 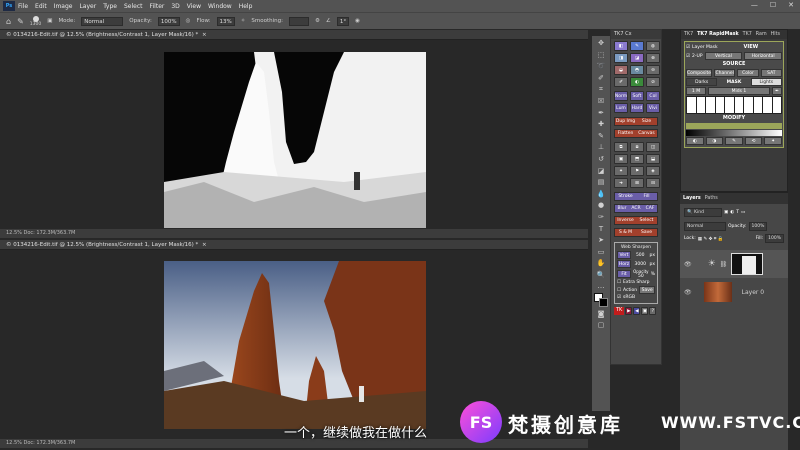 What do you see at coordinates (739, 91) in the screenshot?
I see `mids-button: Mids 1` at bounding box center [739, 91].